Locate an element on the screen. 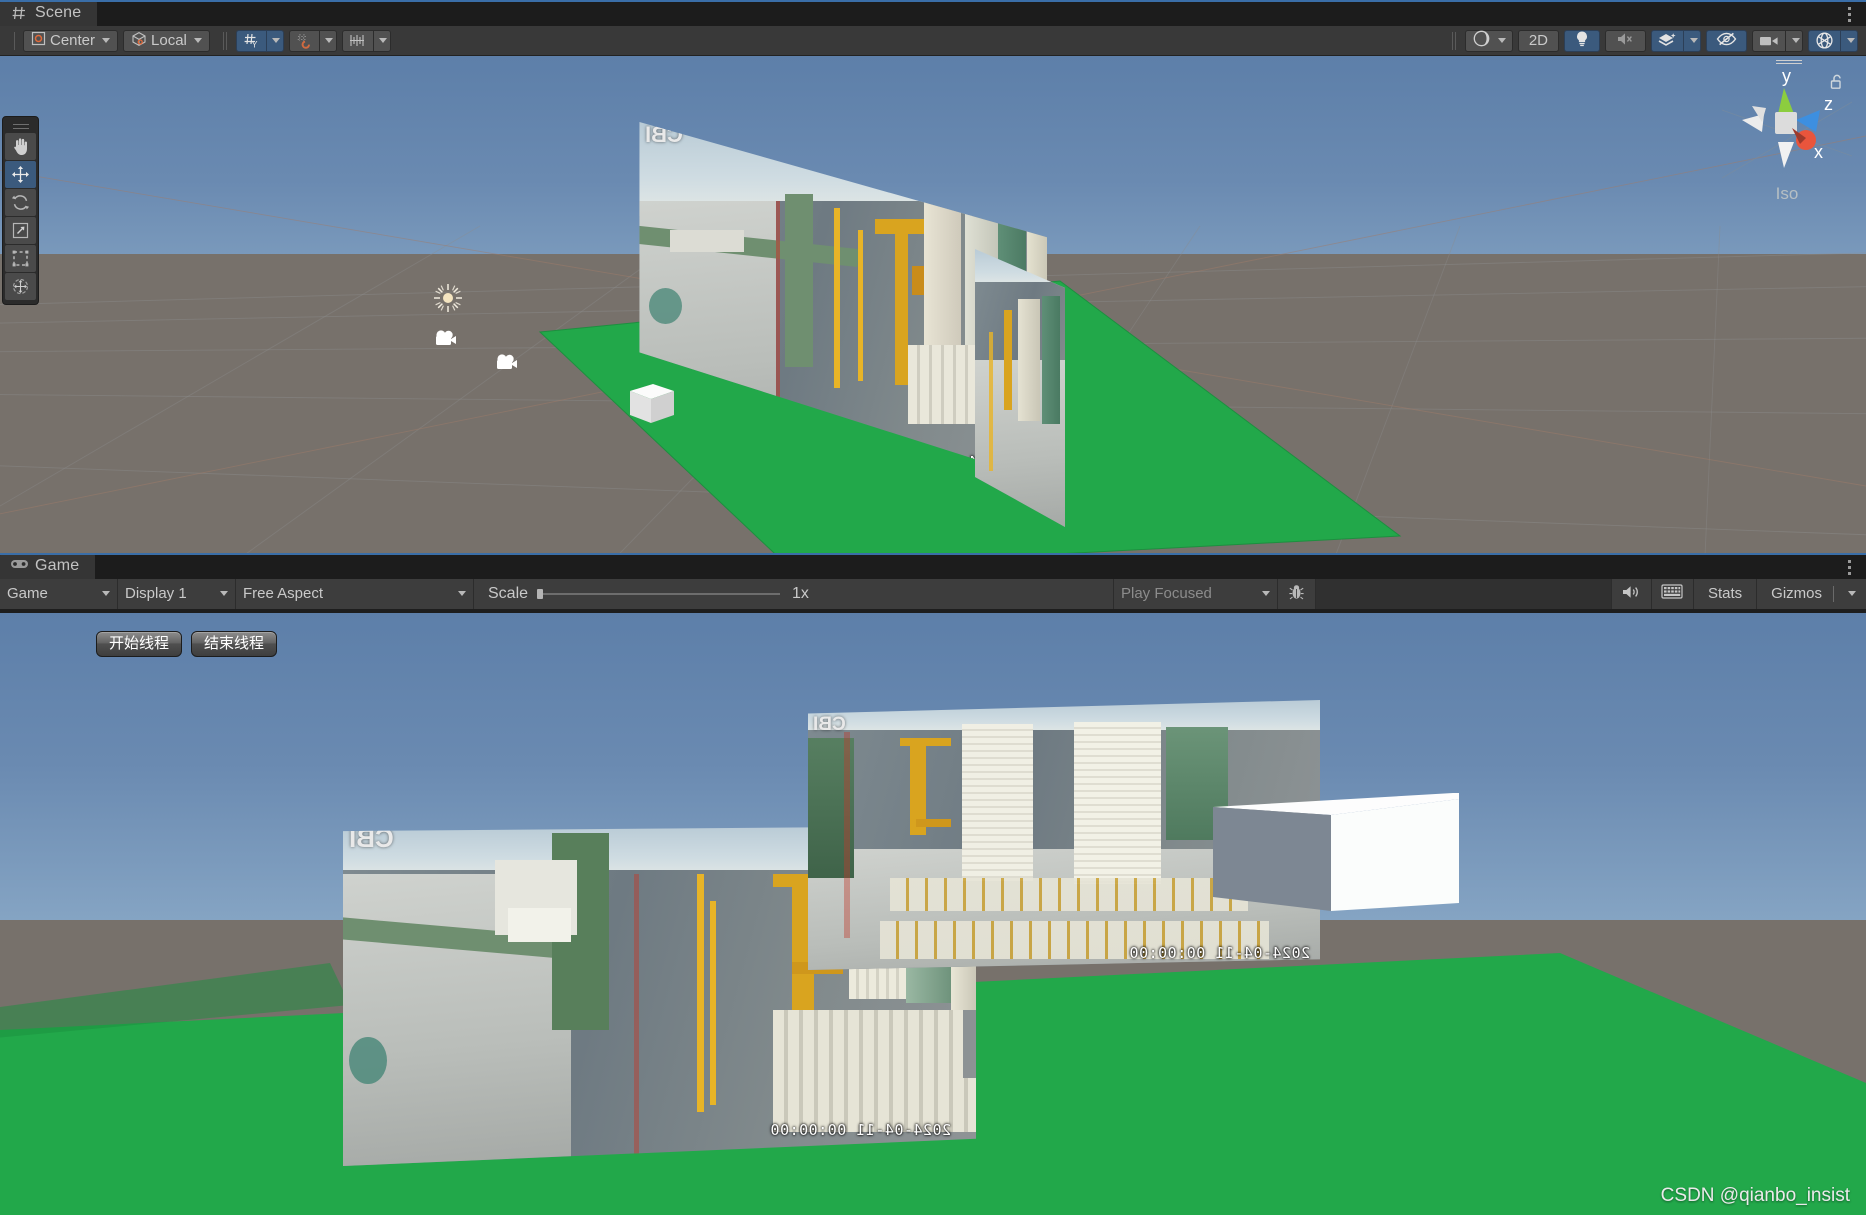  video-timestamp-right: 2024-04-11 00:00:00 is located at coordinates (1219, 952).